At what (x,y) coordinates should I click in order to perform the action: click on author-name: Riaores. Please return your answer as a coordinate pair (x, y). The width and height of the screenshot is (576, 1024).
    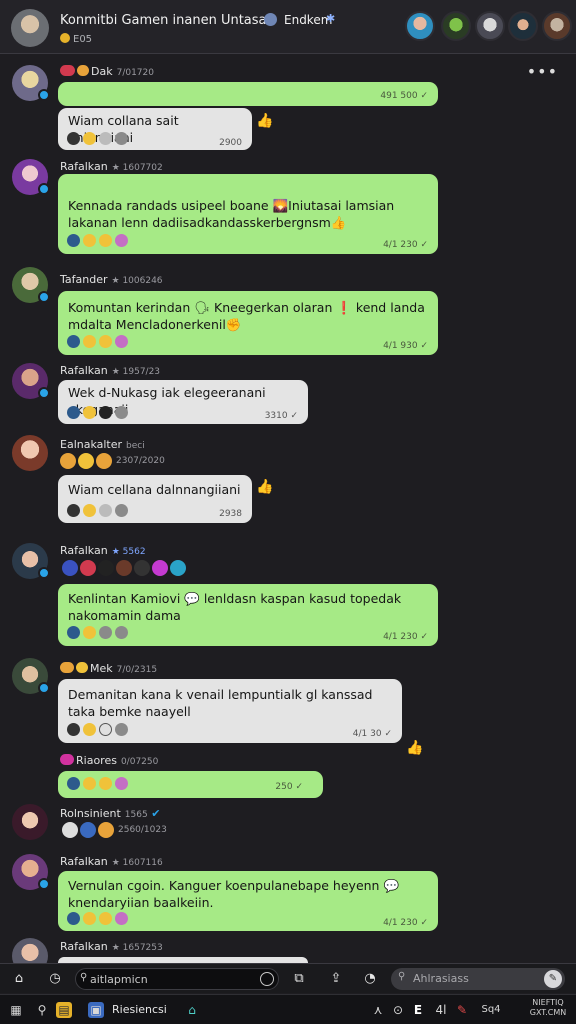
    Looking at the image, I should click on (96, 760).